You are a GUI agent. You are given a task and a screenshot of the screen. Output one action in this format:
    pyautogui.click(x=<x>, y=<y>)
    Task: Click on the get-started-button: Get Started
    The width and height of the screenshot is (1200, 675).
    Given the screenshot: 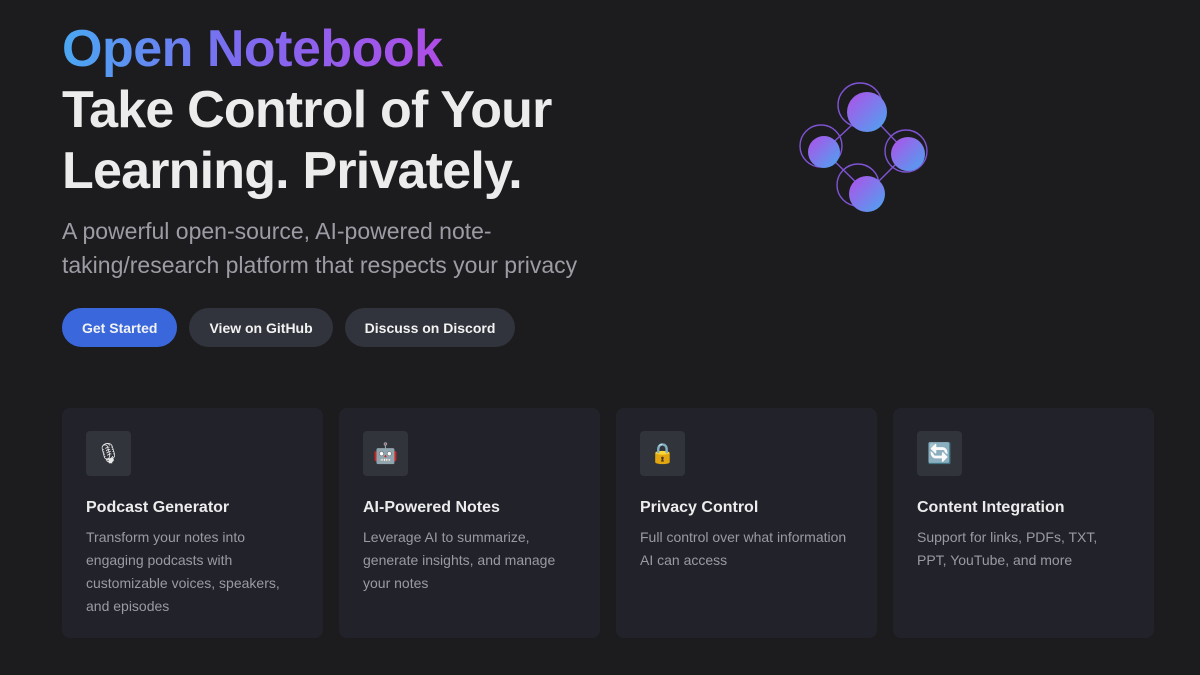 What is the action you would take?
    pyautogui.click(x=120, y=327)
    